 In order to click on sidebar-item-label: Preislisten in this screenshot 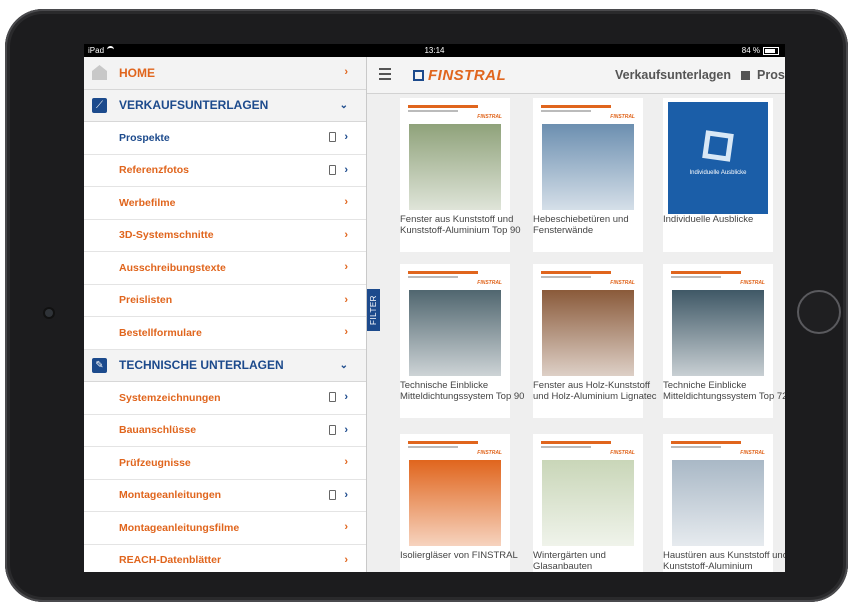, I will do `click(146, 300)`.